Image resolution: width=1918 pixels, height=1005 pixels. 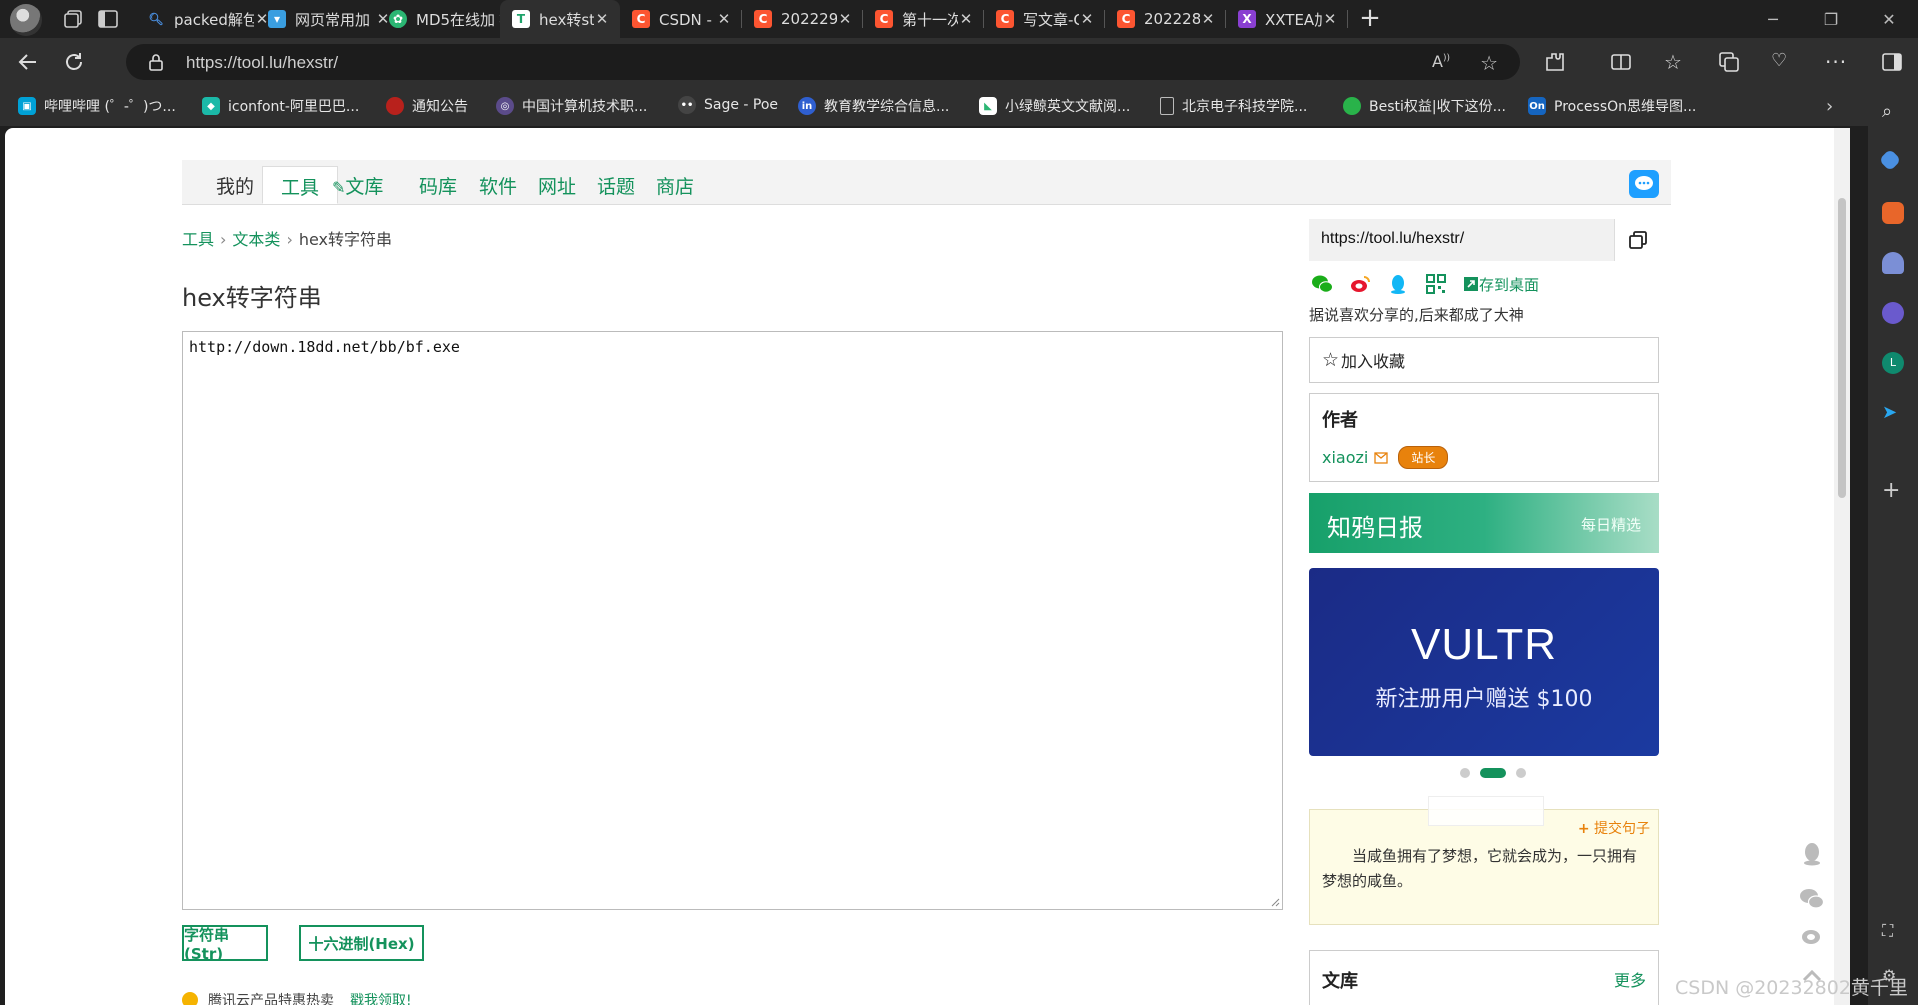 What do you see at coordinates (1489, 63) in the screenshot?
I see `favorite-star-icon: ☆` at bounding box center [1489, 63].